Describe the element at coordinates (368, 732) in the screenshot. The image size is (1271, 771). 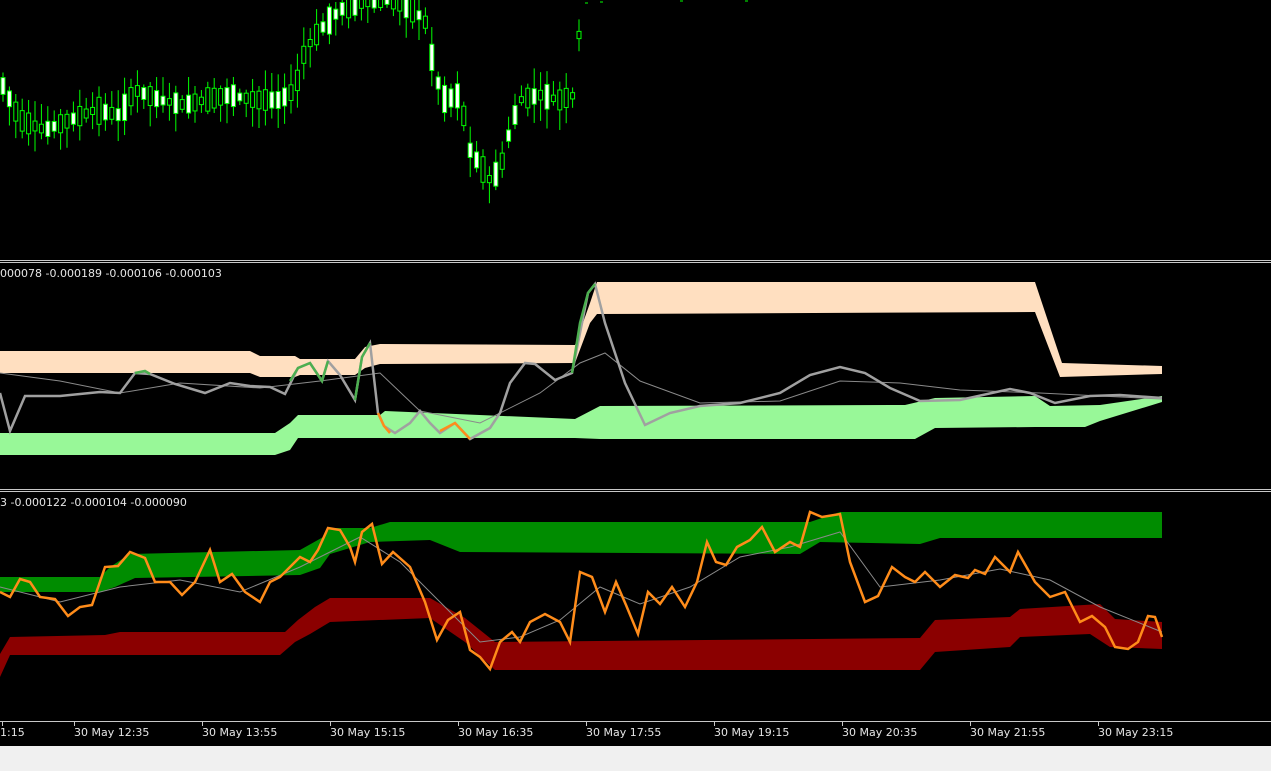
I see `time-label-3: 30 May 15:15` at that location.